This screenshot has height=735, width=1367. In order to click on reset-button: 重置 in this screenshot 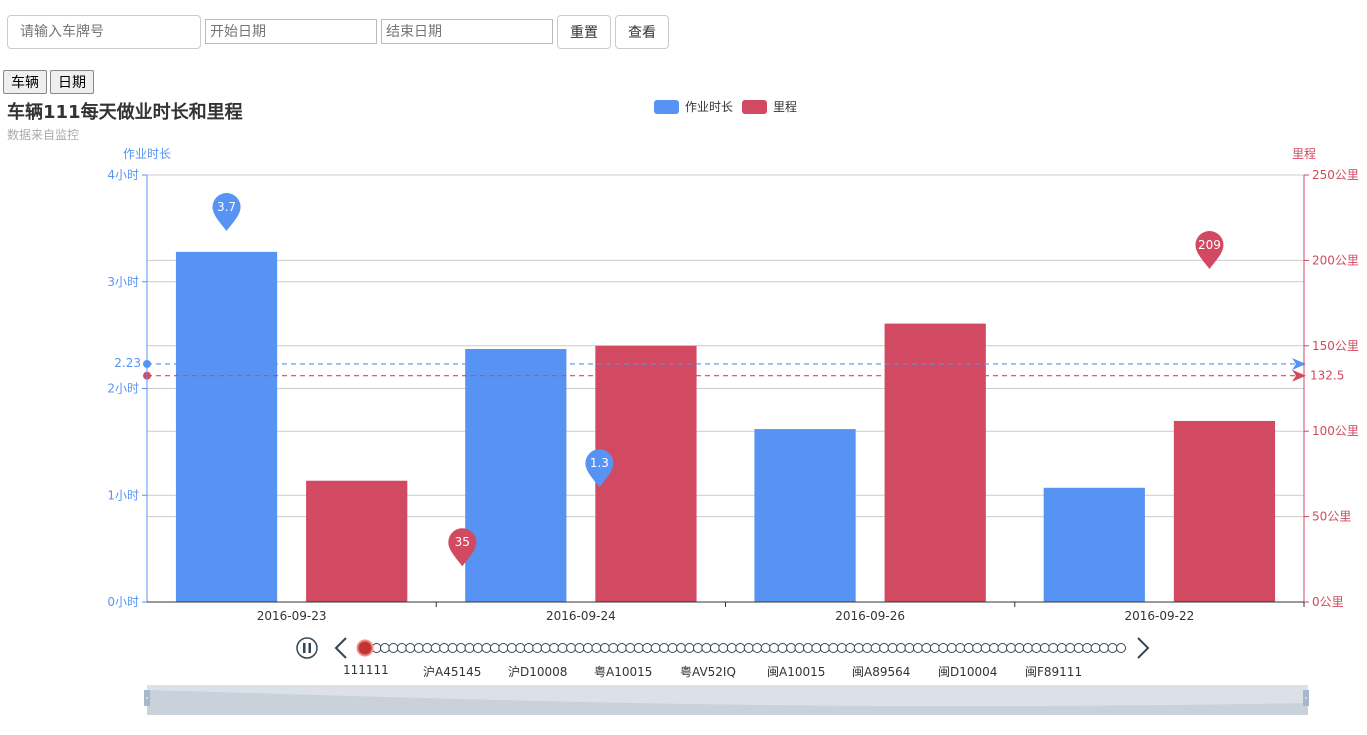, I will do `click(584, 32)`.